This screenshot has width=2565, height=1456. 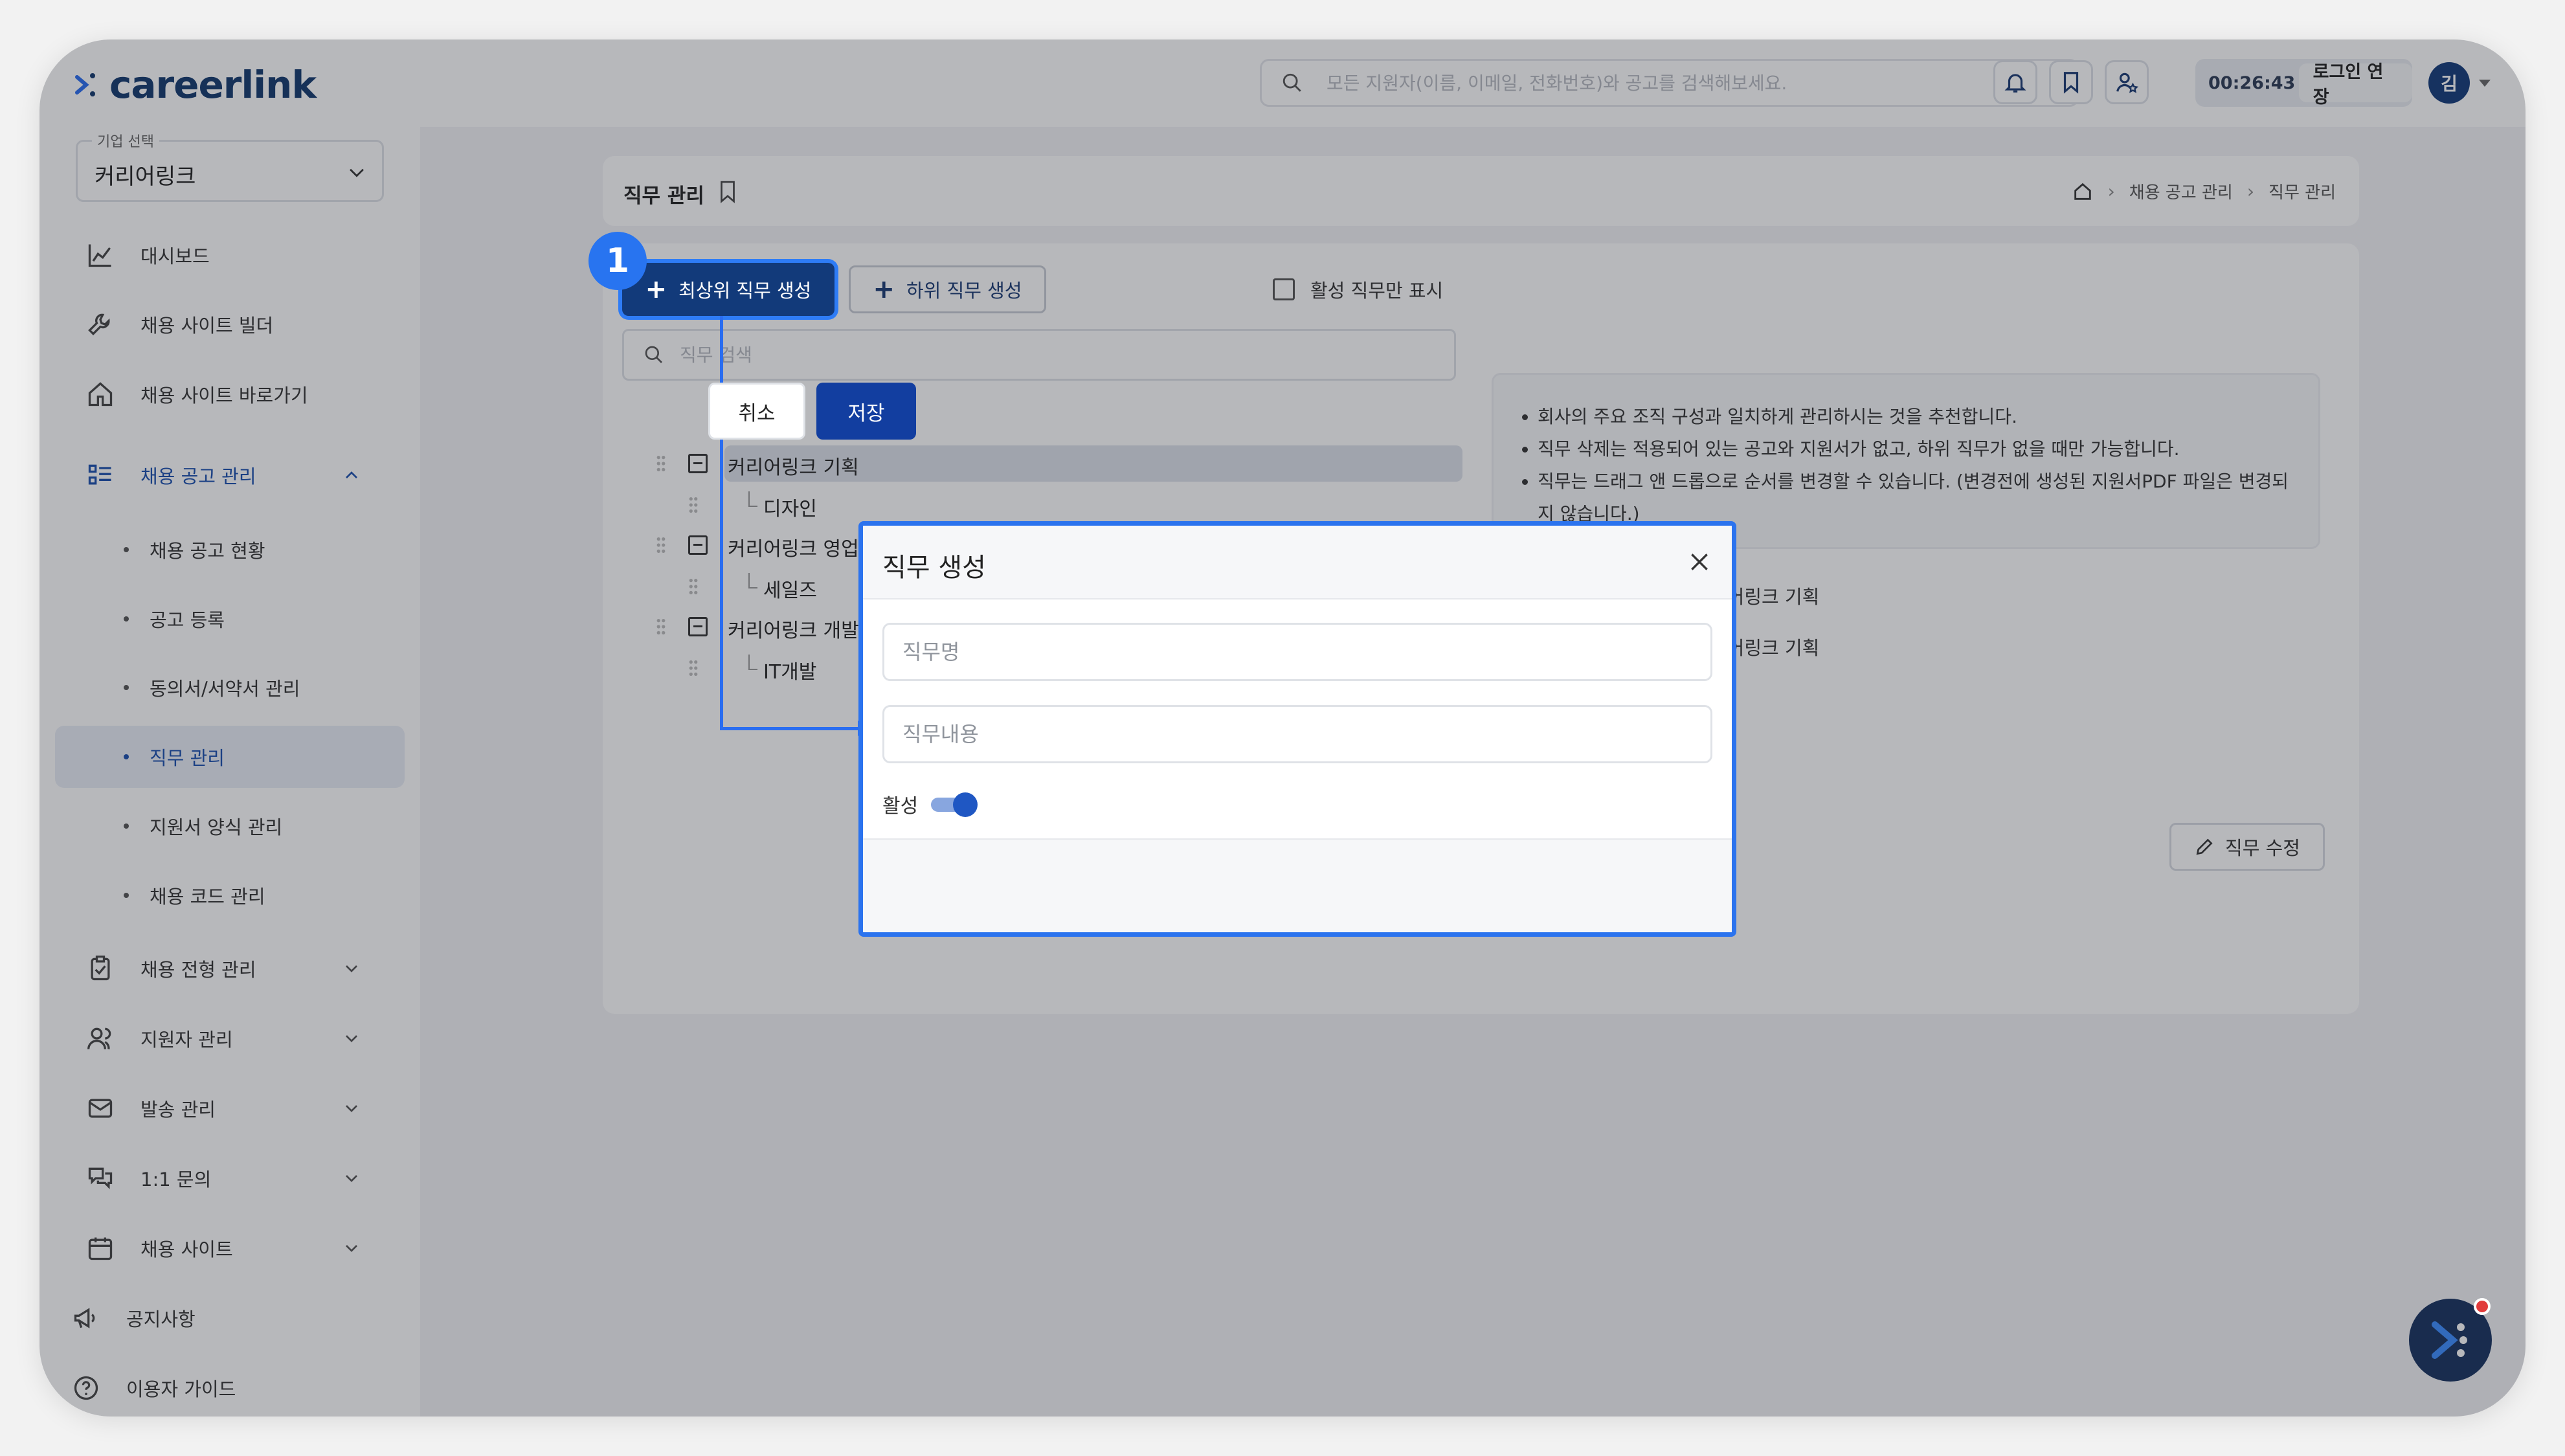 I want to click on cancel-button: 취소, so click(x=756, y=412).